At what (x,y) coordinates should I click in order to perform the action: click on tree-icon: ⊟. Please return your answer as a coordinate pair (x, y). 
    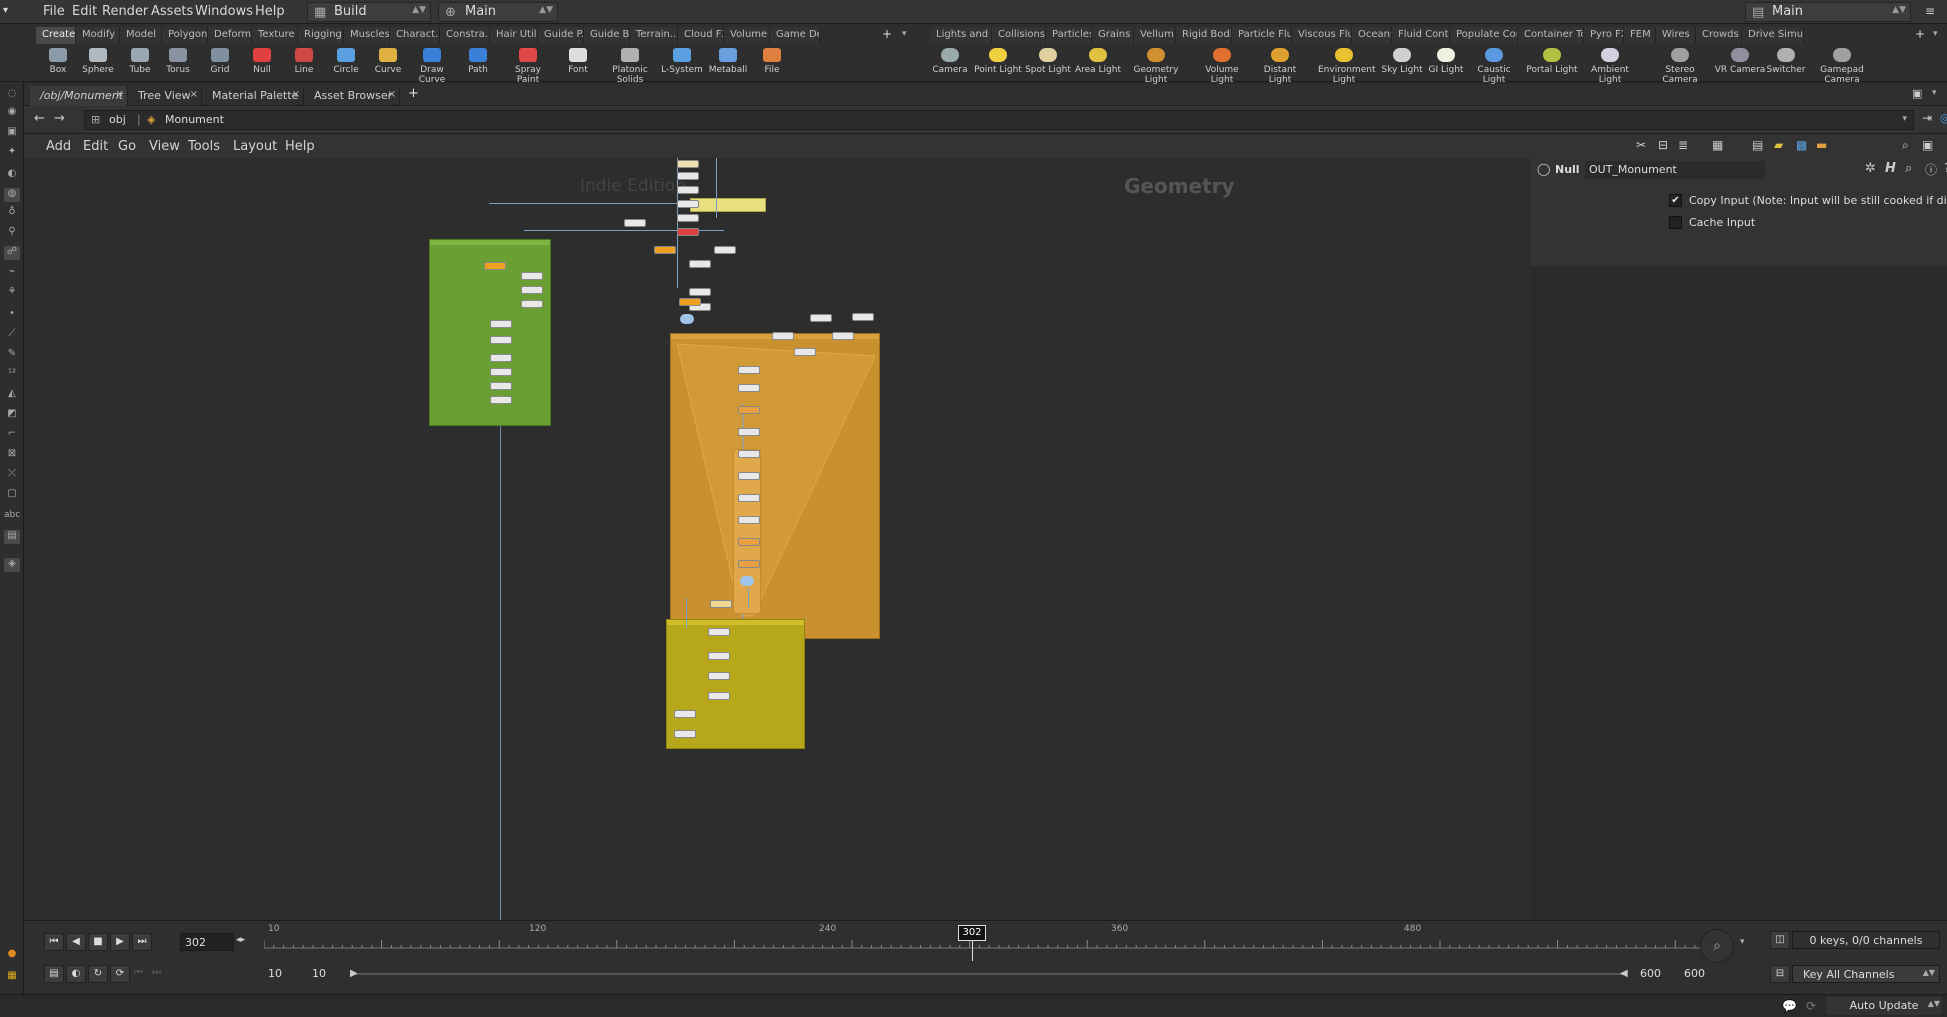
    Looking at the image, I should click on (1663, 145).